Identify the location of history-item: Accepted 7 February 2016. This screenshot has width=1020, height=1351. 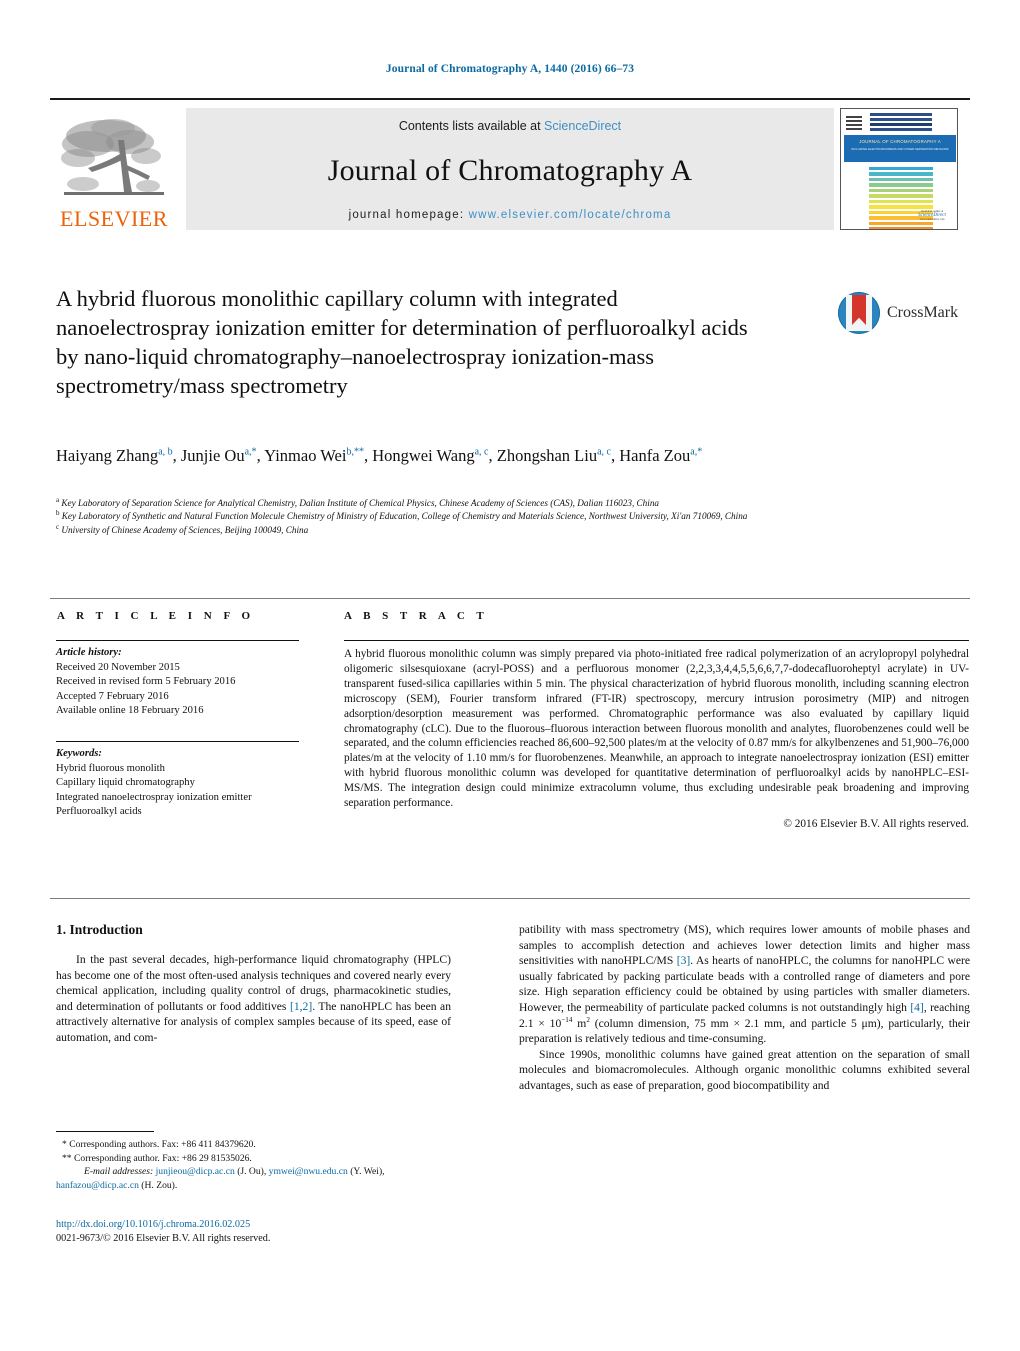
(112, 696).